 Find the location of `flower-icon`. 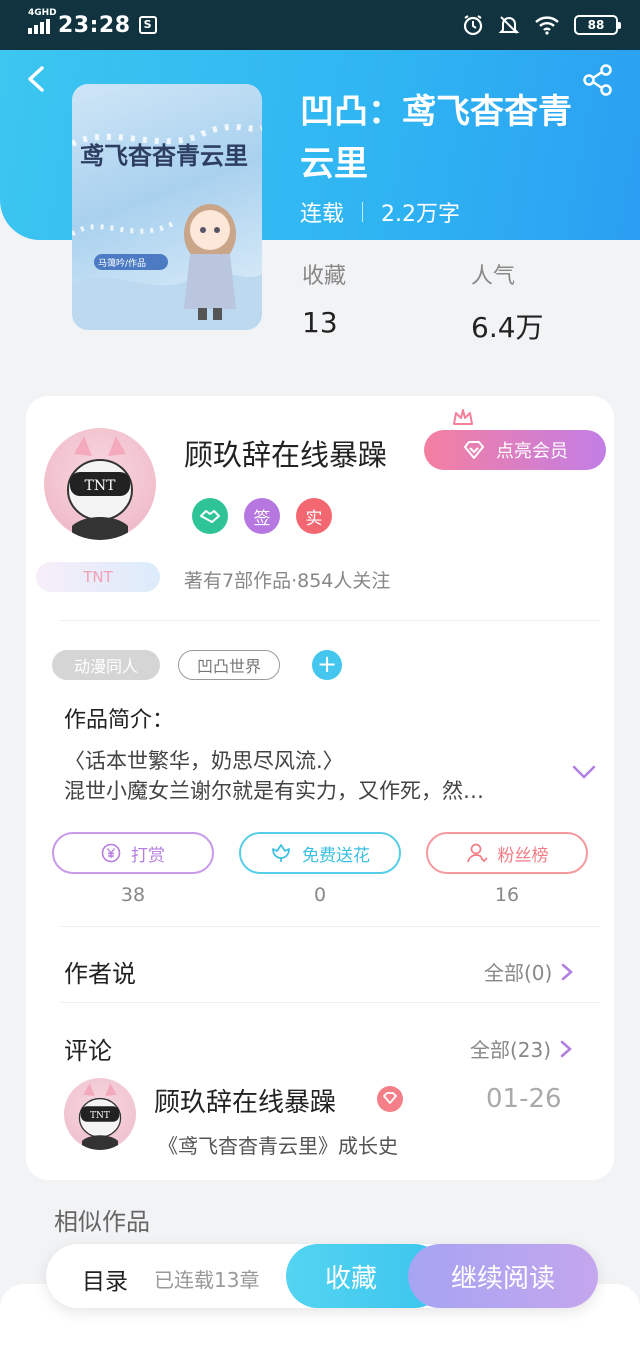

flower-icon is located at coordinates (281, 853).